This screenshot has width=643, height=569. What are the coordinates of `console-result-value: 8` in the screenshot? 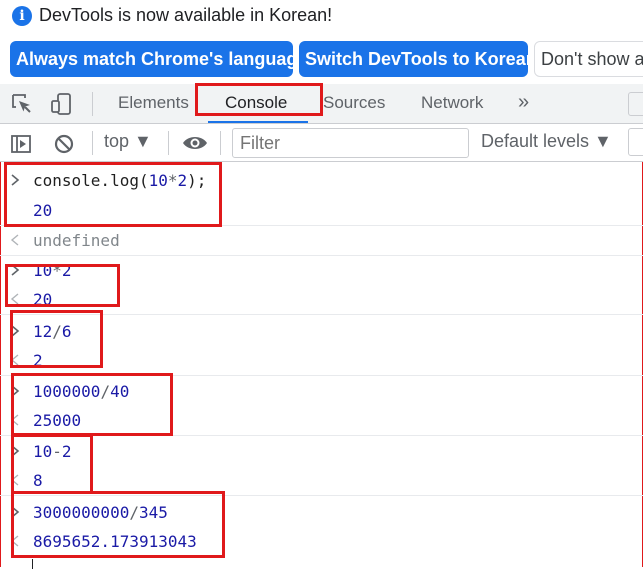 It's located at (38, 480).